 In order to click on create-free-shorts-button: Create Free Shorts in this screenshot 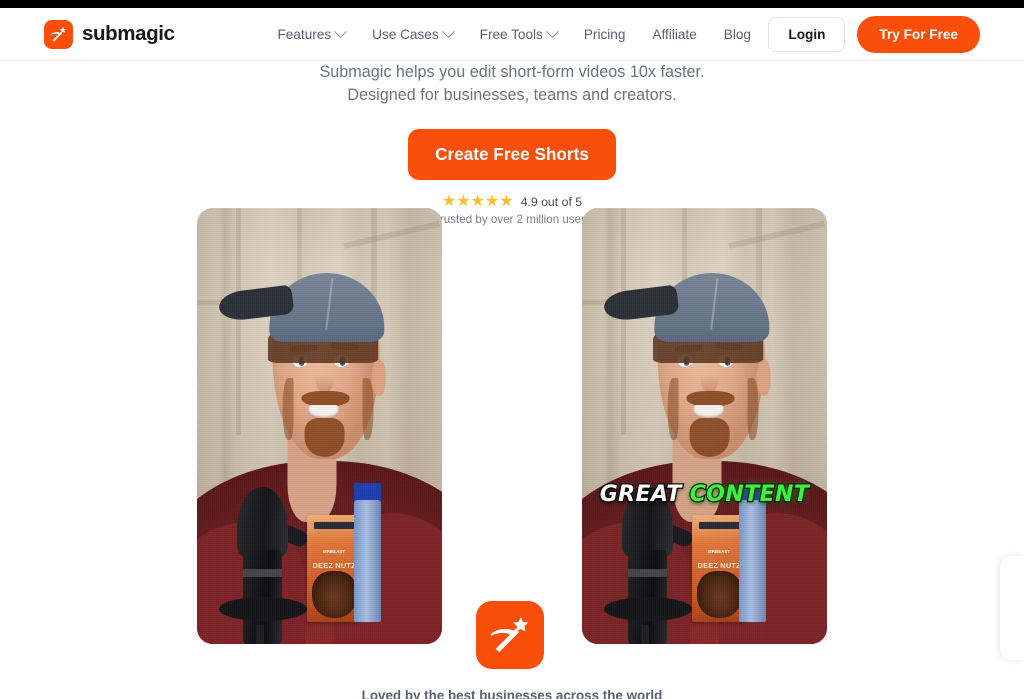, I will do `click(512, 154)`.